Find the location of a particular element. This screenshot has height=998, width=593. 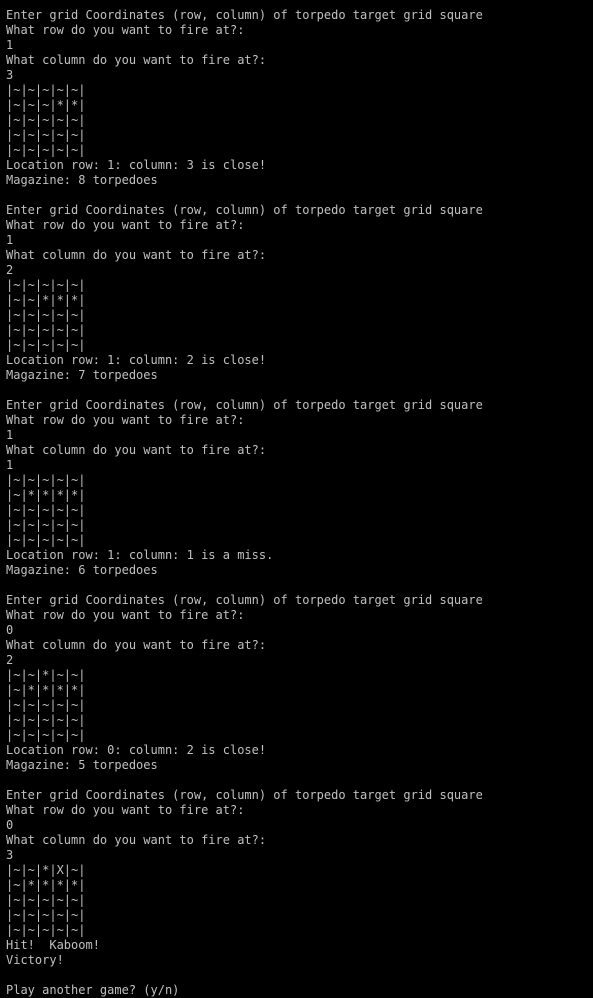

shot-result: Location row: 0: column: 2 is close! is located at coordinates (136, 750).